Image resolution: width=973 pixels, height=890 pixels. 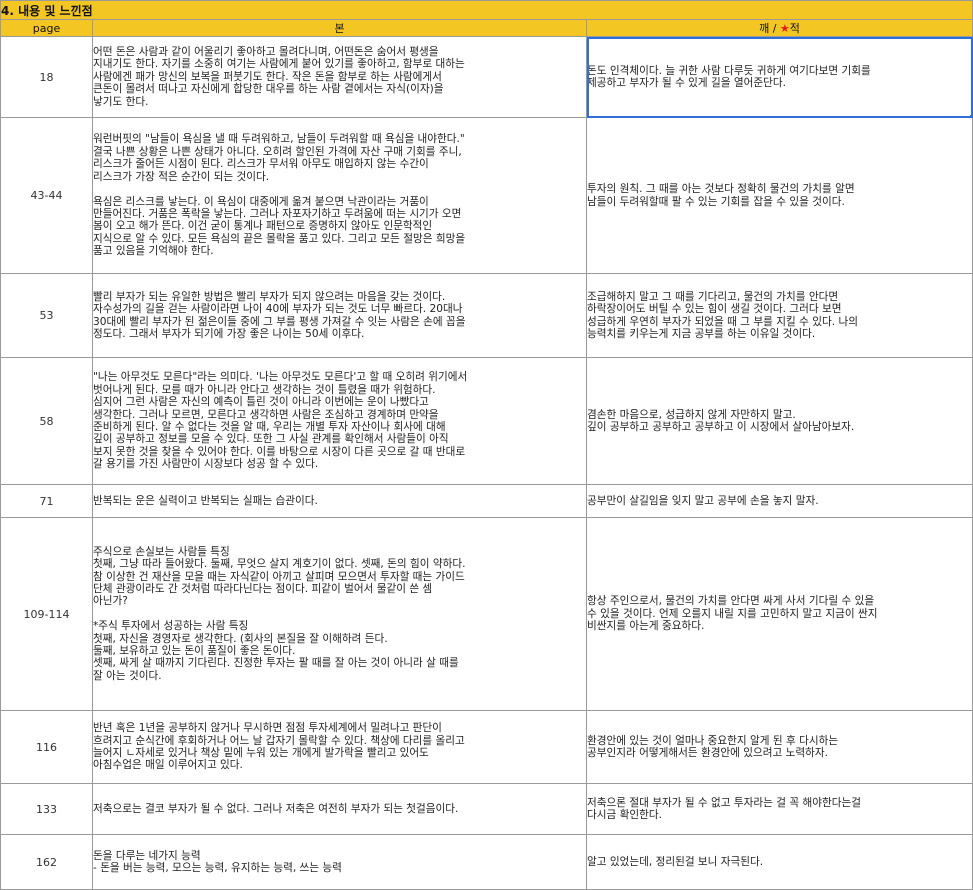 I want to click on page-cell: 162, so click(x=46, y=862).